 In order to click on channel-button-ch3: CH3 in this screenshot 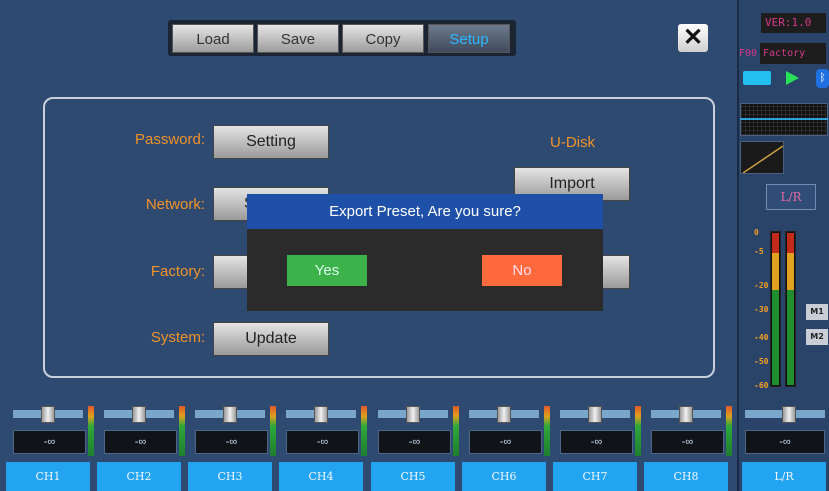, I will do `click(230, 476)`.